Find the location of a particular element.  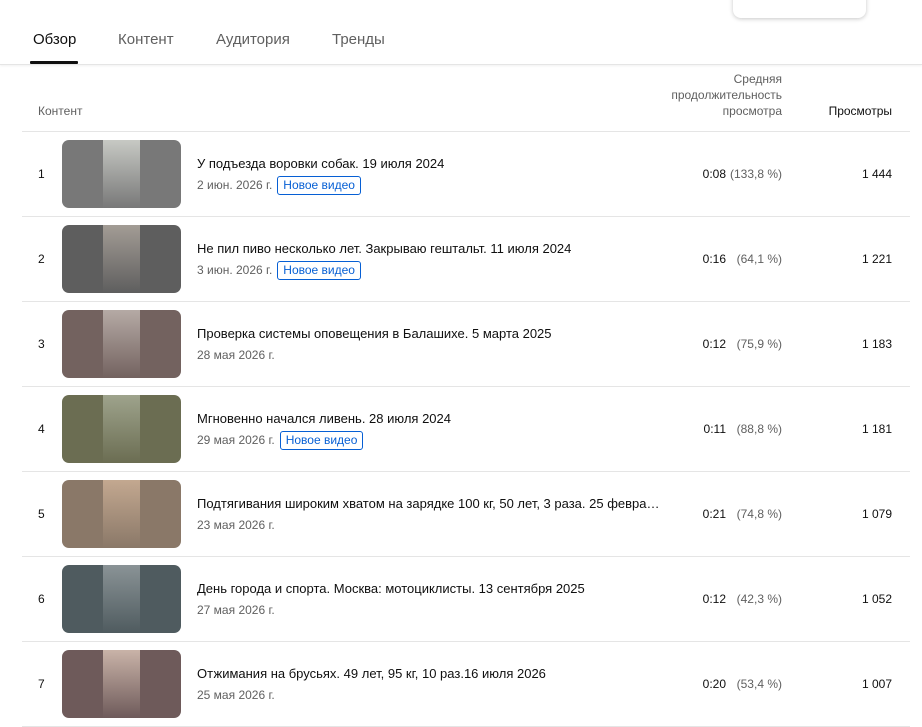

video-meta: 25 мая 2026 г. is located at coordinates (236, 695).